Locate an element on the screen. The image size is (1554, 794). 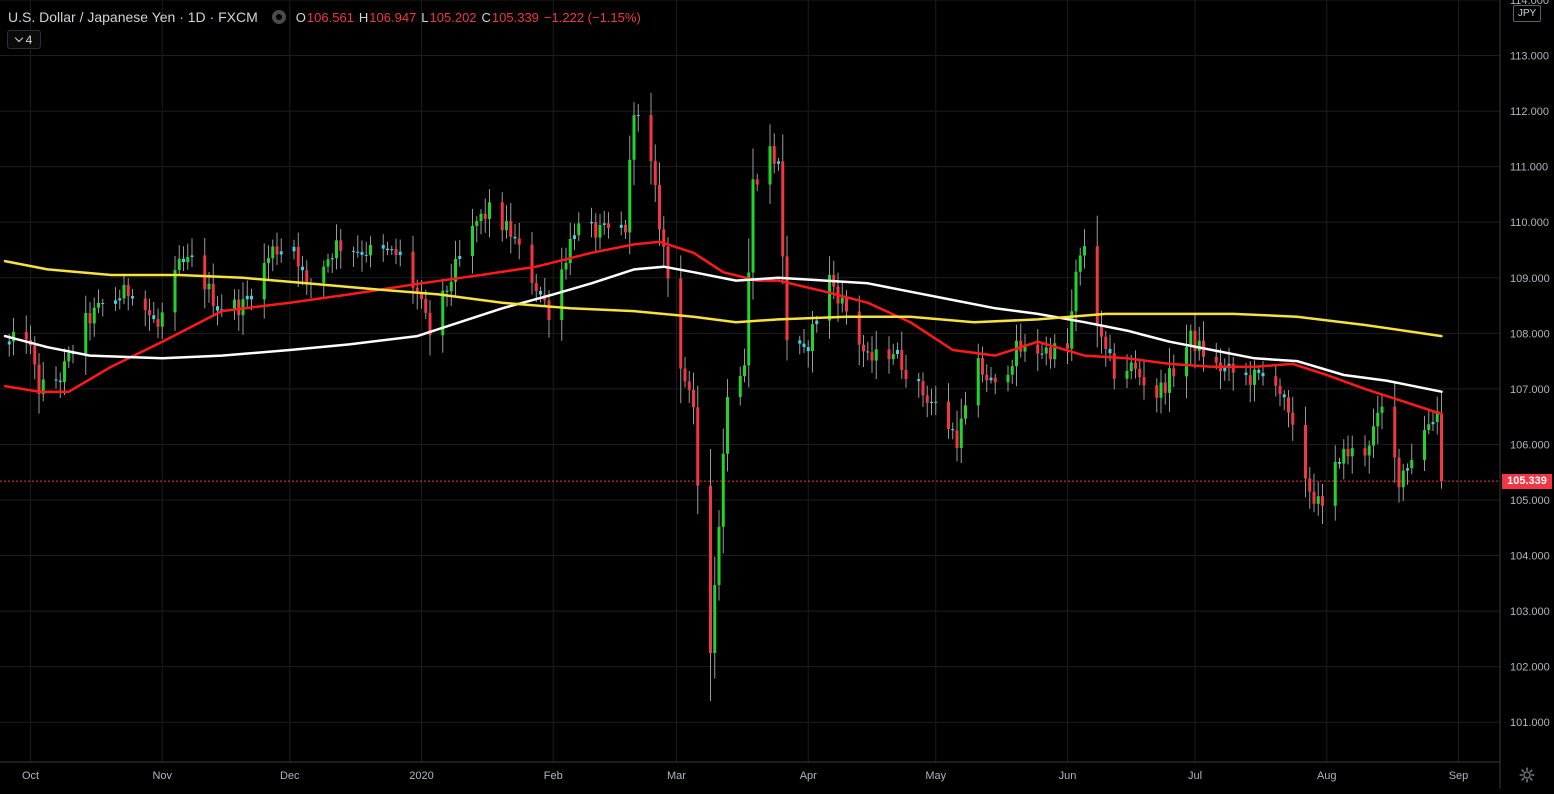
chevron-down-icon is located at coordinates (18, 38).